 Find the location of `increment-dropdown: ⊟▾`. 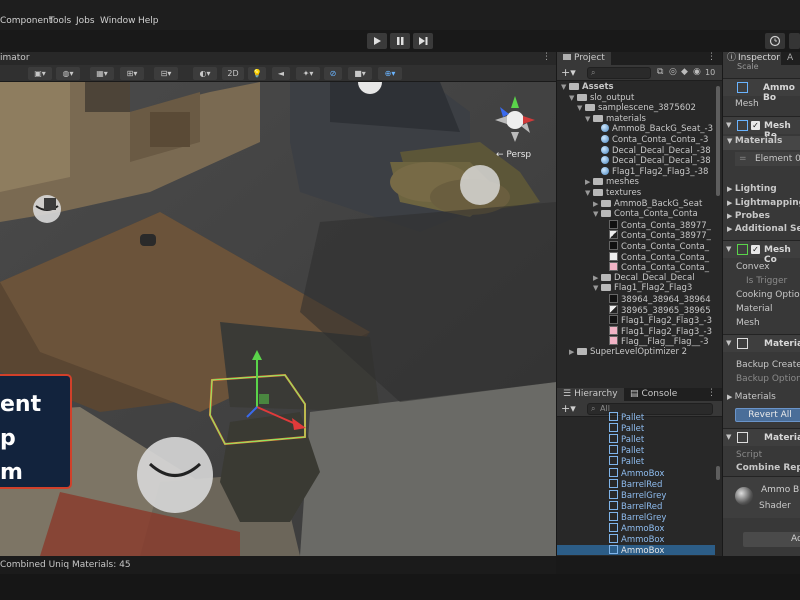

increment-dropdown: ⊟▾ is located at coordinates (166, 73).